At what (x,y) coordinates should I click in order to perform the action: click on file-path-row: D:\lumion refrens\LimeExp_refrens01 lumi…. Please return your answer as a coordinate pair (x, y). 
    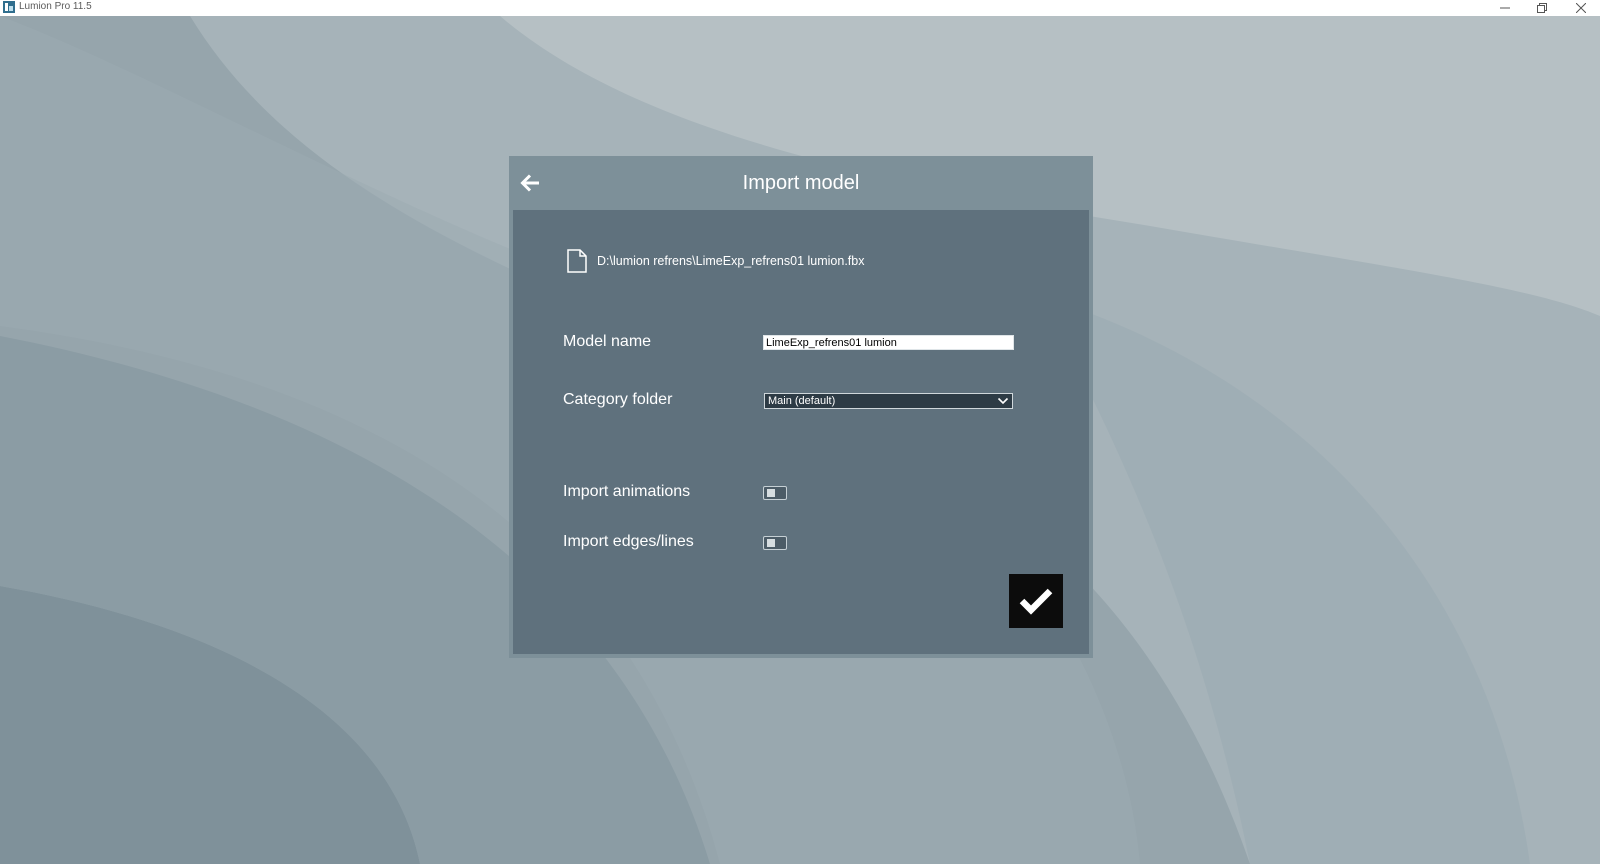
    Looking at the image, I should click on (715, 261).